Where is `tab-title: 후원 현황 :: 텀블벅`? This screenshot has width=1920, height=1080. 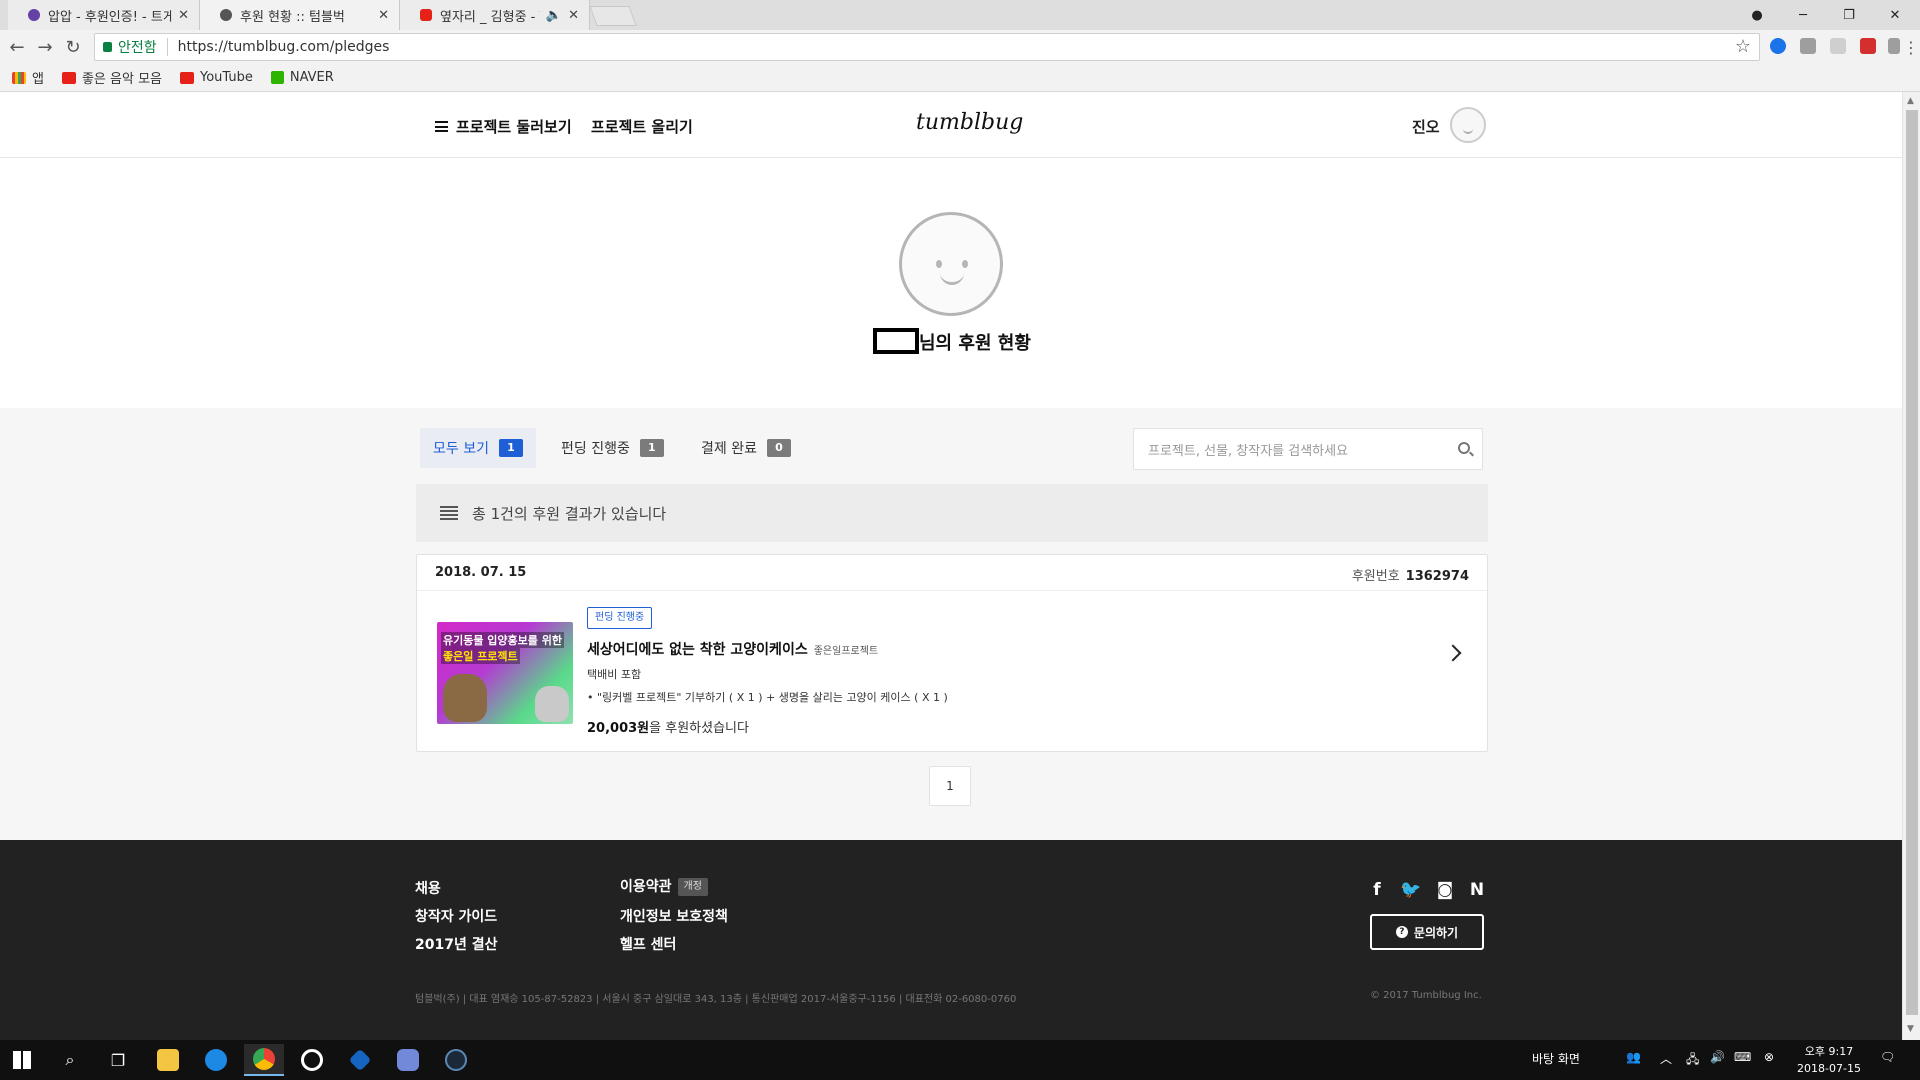 tab-title: 후원 현황 :: 텀블벅 is located at coordinates (292, 17).